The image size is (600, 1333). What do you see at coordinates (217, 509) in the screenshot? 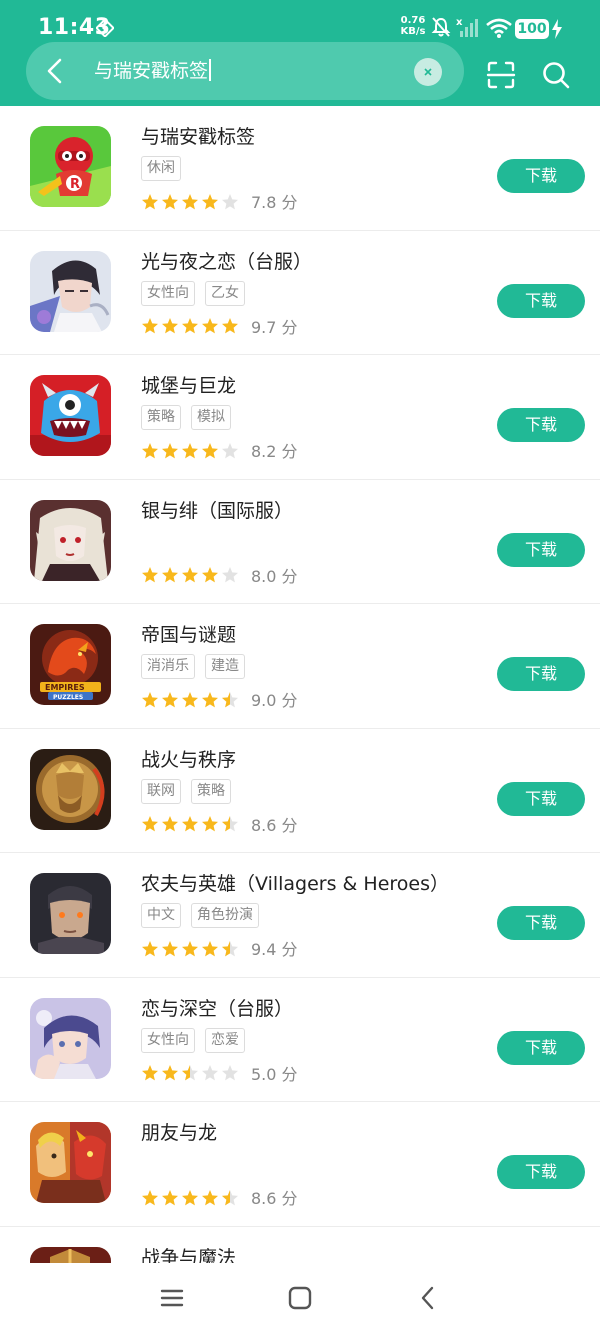
I see `app-name: 银与绯（国际服）` at bounding box center [217, 509].